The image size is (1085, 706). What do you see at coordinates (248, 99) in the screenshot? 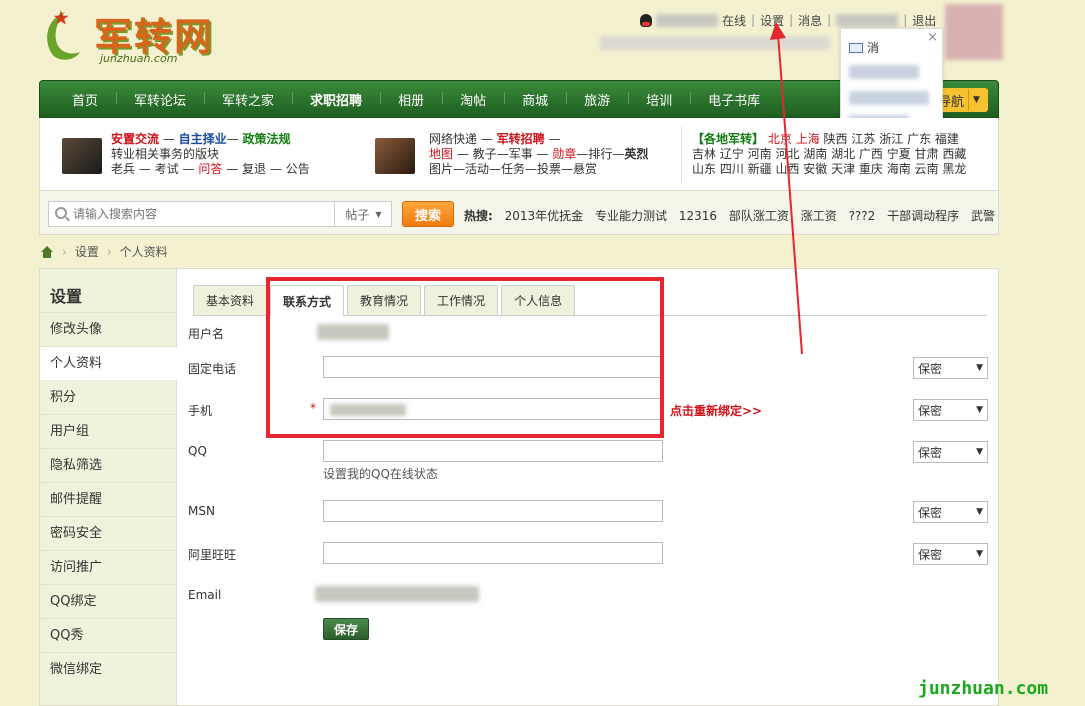
I see `nav-home-group: 军转之家` at bounding box center [248, 99].